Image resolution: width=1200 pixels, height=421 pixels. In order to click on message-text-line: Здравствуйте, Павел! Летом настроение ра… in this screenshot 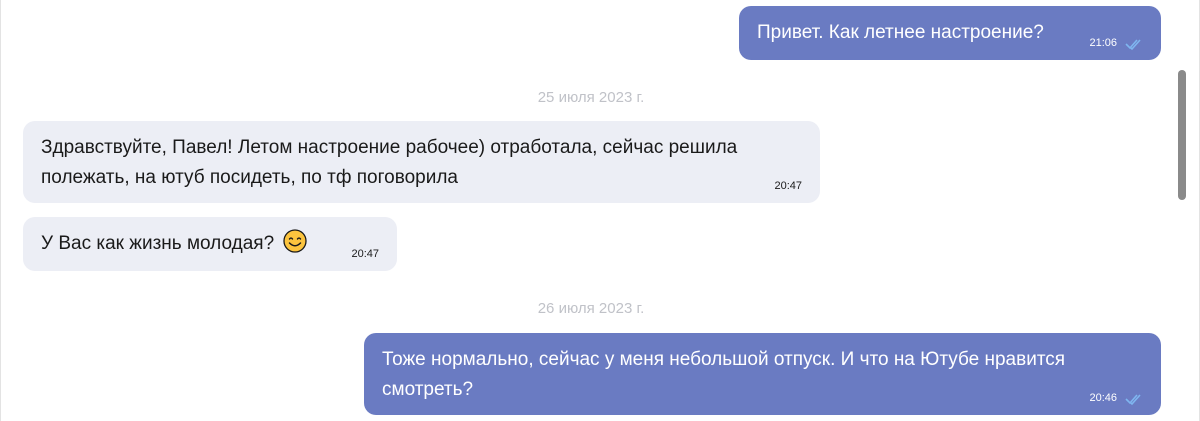, I will do `click(389, 147)`.